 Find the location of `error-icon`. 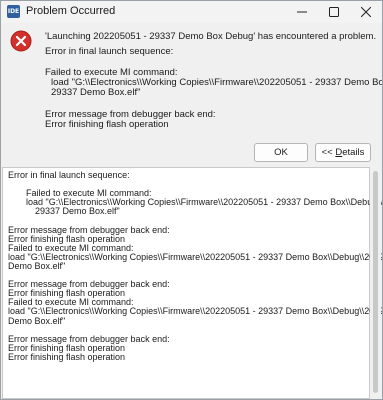

error-icon is located at coordinates (21, 41).